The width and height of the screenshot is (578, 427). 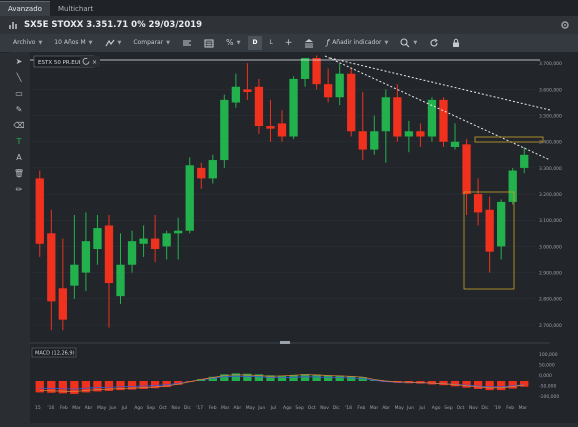 I want to click on rectangle-icon: ▭, so click(x=19, y=93).